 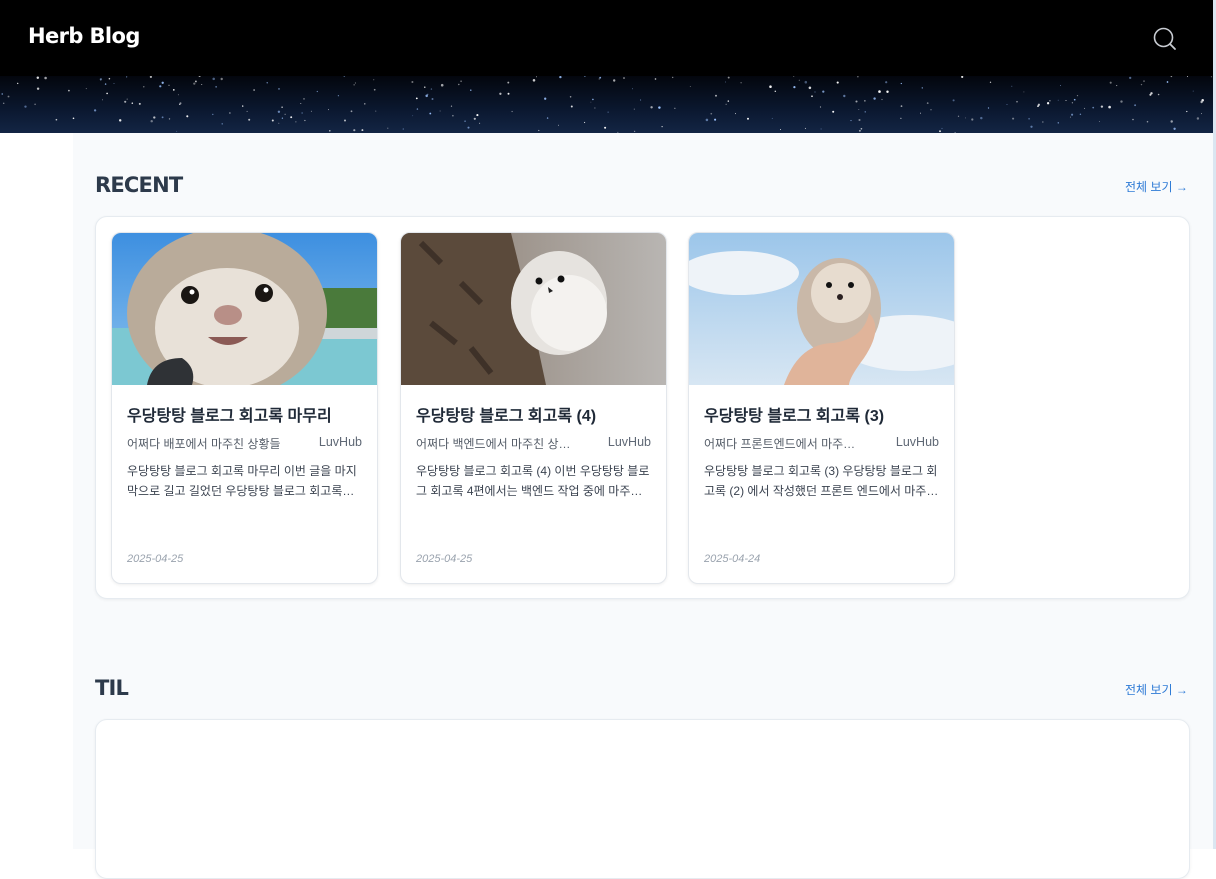 I want to click on otter-photo, so click(x=244, y=309).